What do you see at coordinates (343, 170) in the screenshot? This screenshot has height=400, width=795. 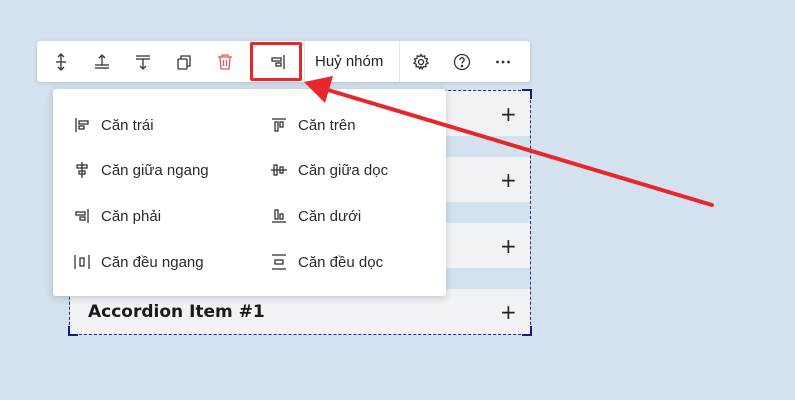 I see `menu-item-label: Căn giữa dọc` at bounding box center [343, 170].